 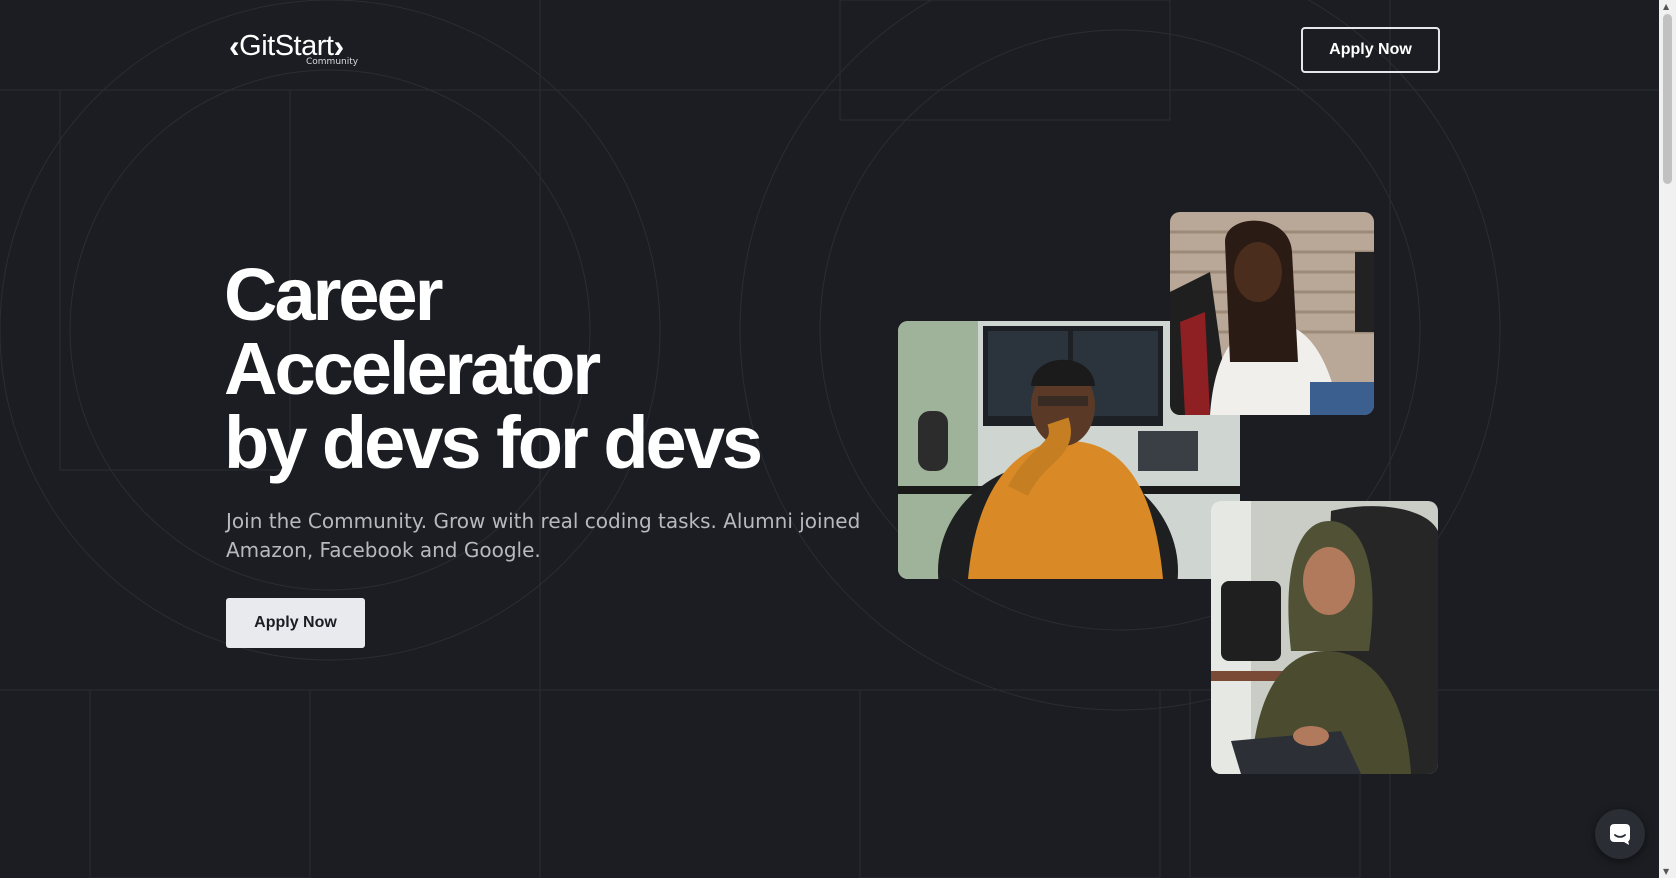 What do you see at coordinates (295, 623) in the screenshot?
I see `hero-apply-button: Apply Now` at bounding box center [295, 623].